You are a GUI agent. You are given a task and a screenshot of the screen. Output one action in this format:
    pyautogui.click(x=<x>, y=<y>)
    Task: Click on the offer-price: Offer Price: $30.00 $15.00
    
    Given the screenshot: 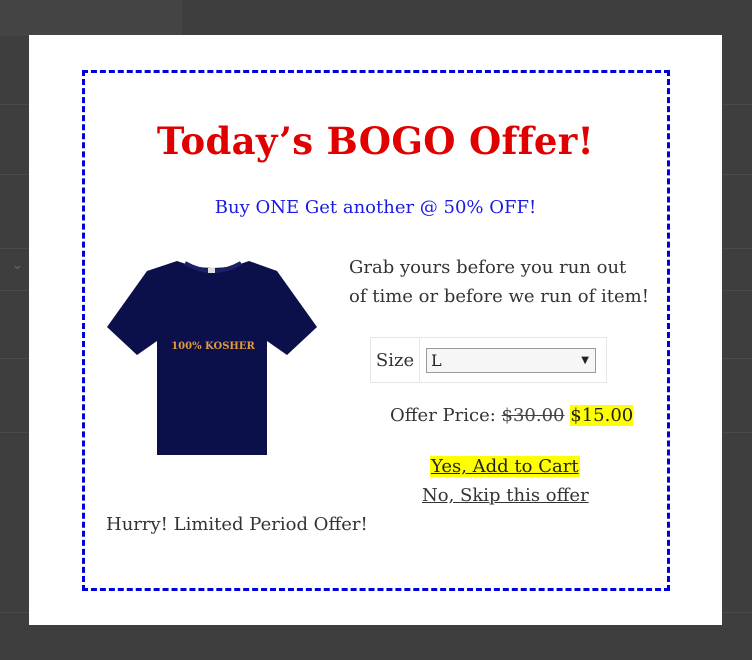 What is the action you would take?
    pyautogui.click(x=512, y=415)
    